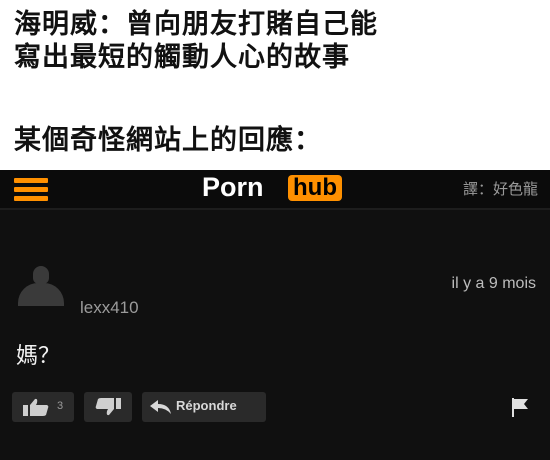 The width and height of the screenshot is (550, 460). Describe the element at coordinates (275, 189) in the screenshot. I see `site-header: Porn hub 譯：好色龍` at that location.